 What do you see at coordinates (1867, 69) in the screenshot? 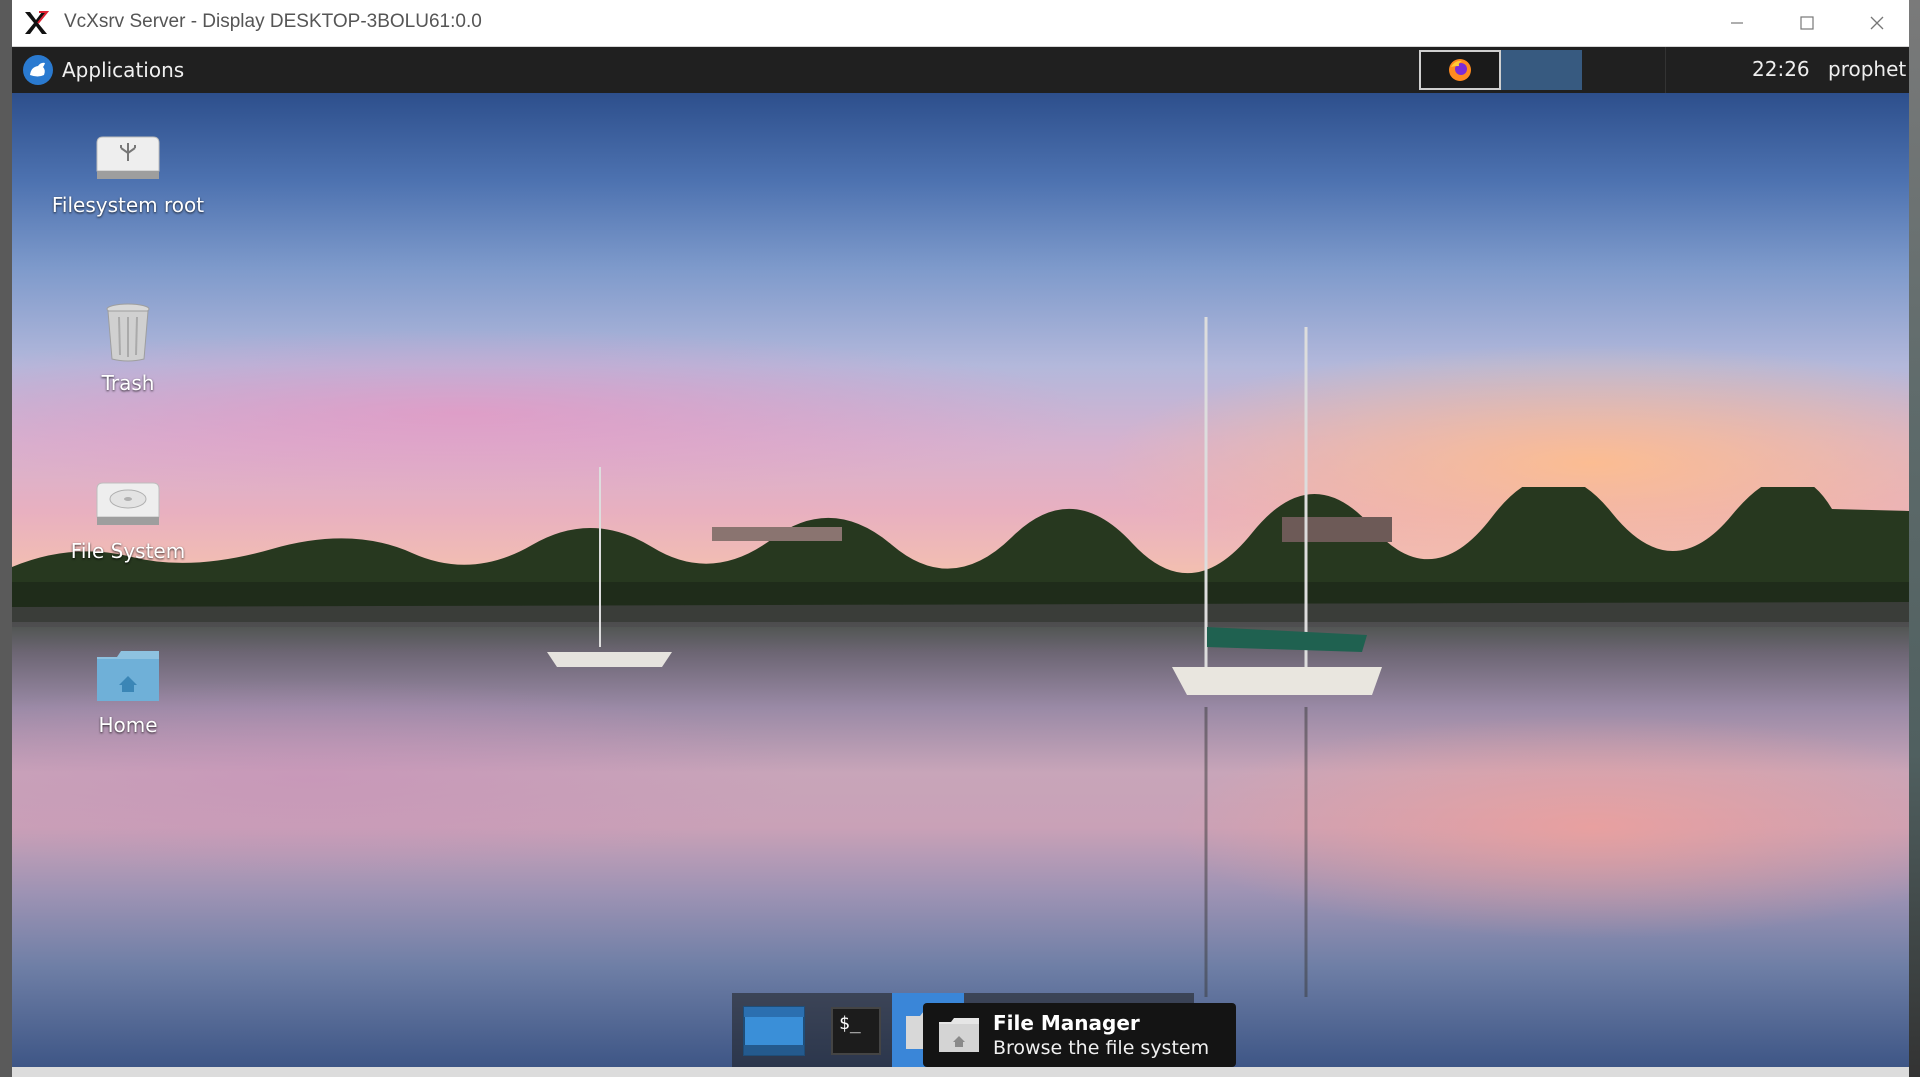
I see `user-menu: prophet` at bounding box center [1867, 69].